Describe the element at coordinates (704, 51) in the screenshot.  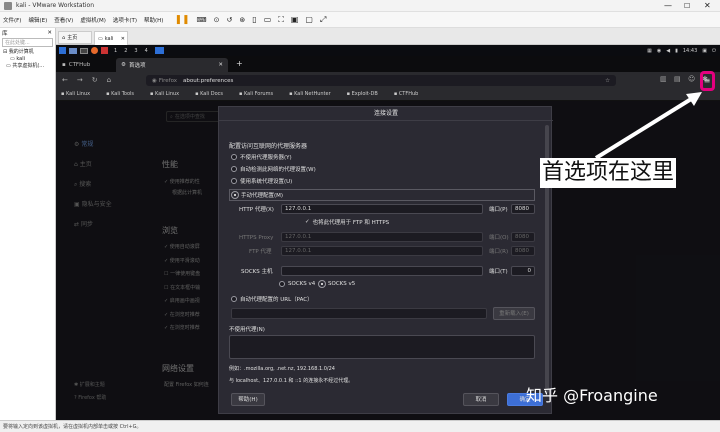
I see `lock-icon: ▣` at that location.